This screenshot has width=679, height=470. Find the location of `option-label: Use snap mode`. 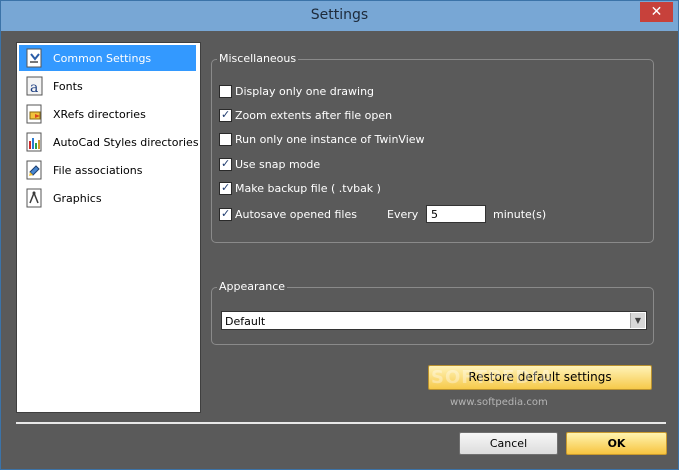

option-label: Use snap mode is located at coordinates (278, 164).